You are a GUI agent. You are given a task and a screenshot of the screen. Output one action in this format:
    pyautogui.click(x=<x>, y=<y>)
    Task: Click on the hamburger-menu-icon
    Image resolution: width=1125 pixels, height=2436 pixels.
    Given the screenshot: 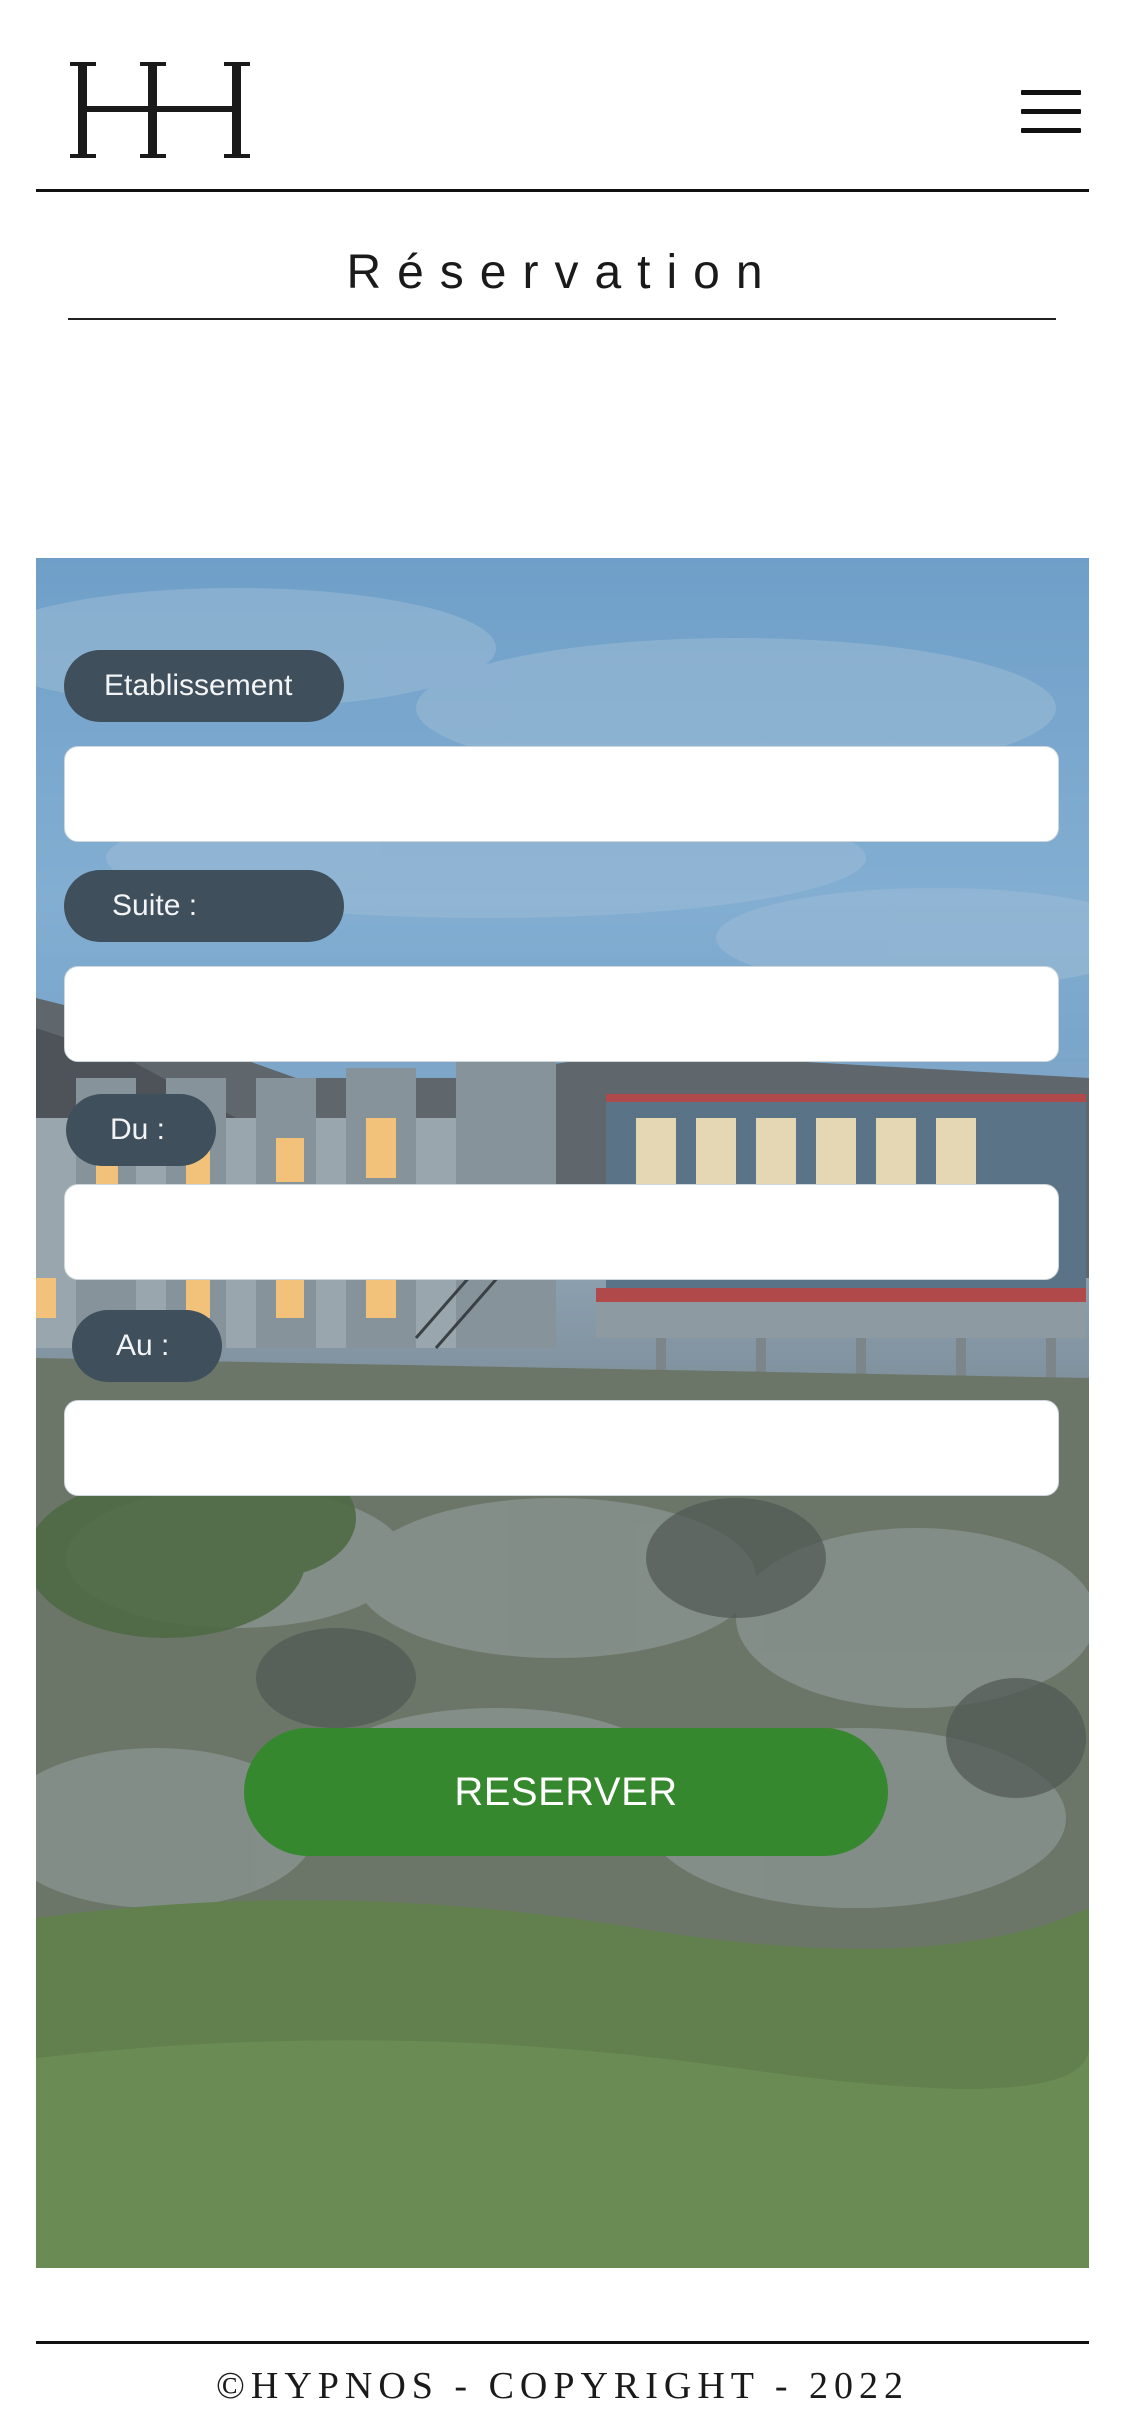 What is the action you would take?
    pyautogui.click(x=1050, y=112)
    